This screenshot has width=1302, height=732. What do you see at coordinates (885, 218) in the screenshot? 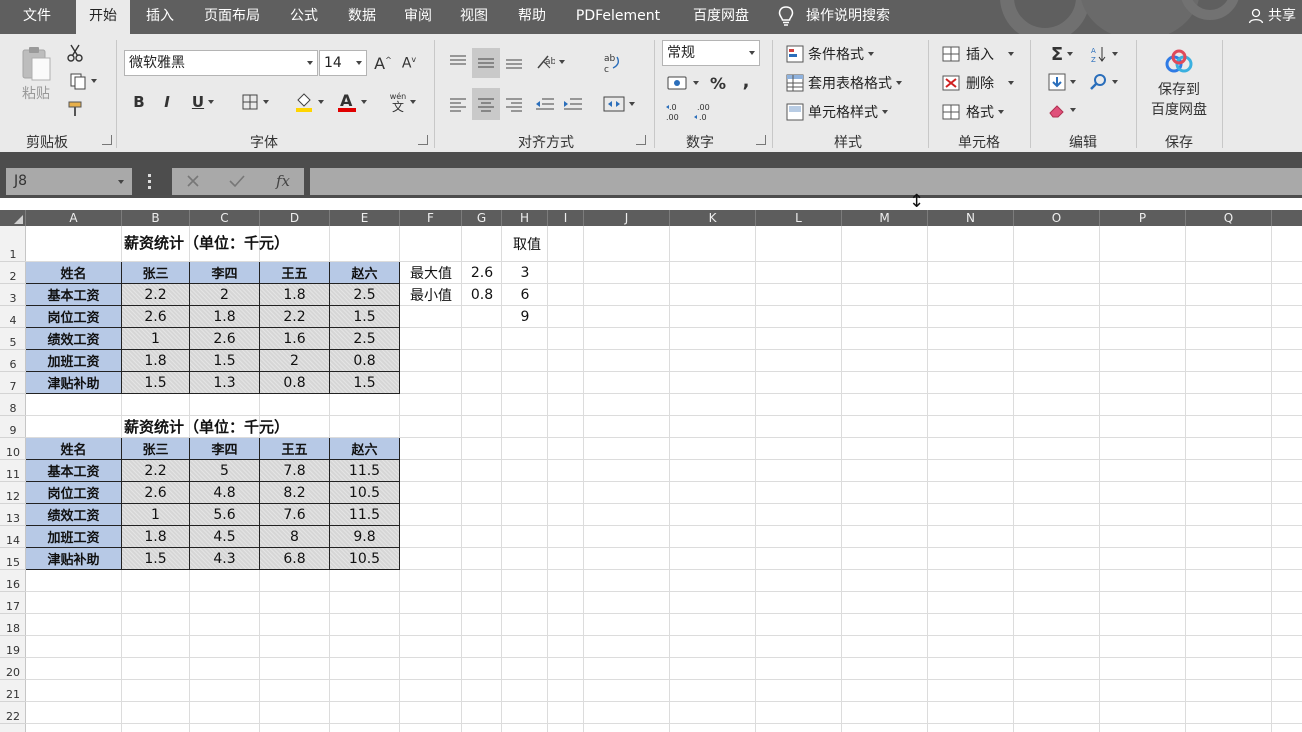
I see `column-header: M` at bounding box center [885, 218].